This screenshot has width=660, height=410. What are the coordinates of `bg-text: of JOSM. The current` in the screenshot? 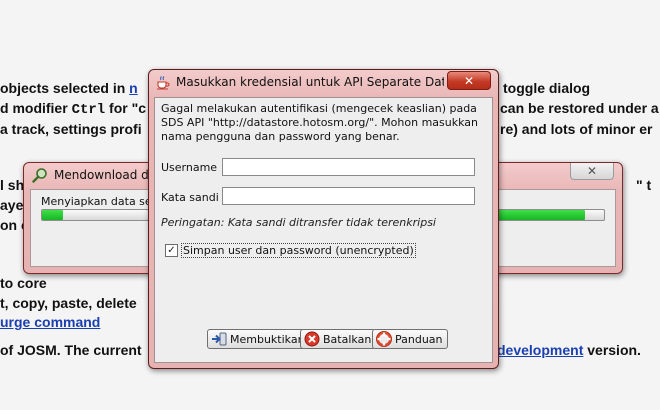 It's located at (71, 350).